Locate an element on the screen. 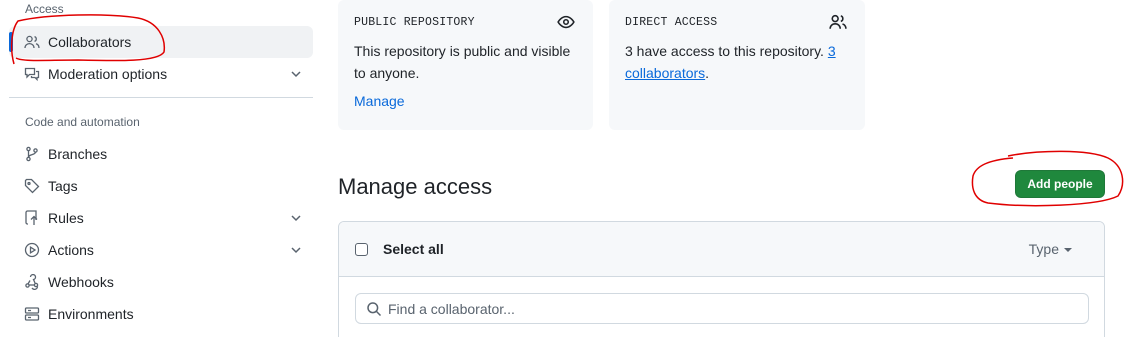 The image size is (1129, 337). sidebar-item-label: Actions is located at coordinates (71, 250).